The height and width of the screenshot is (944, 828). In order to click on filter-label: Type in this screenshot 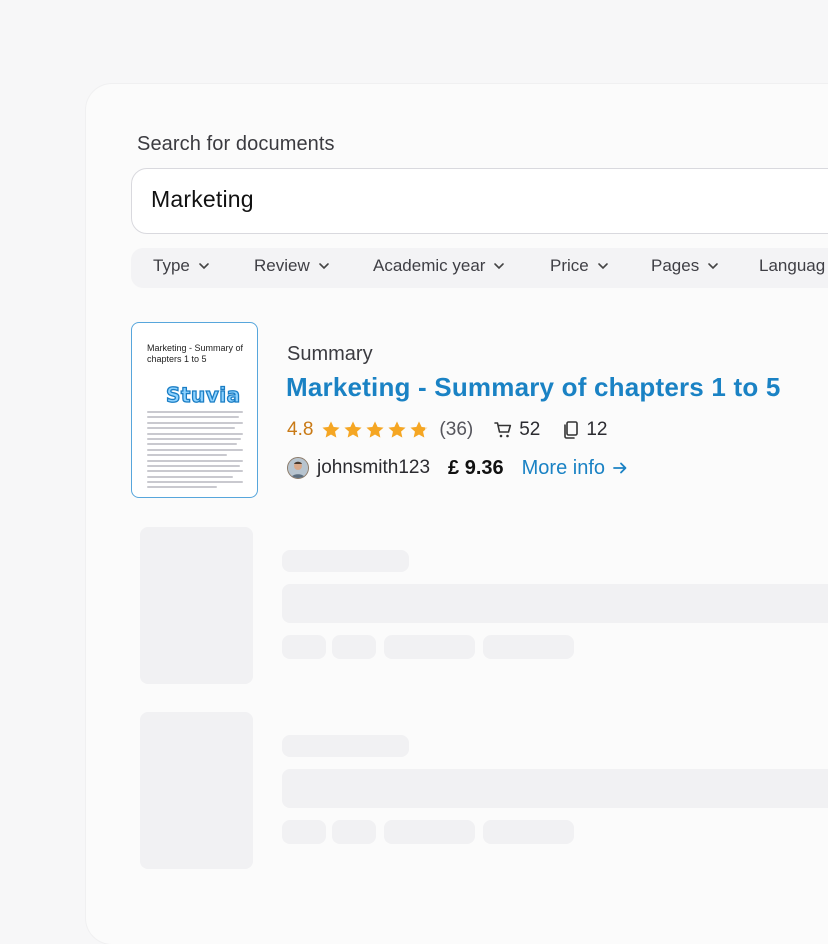, I will do `click(171, 265)`.